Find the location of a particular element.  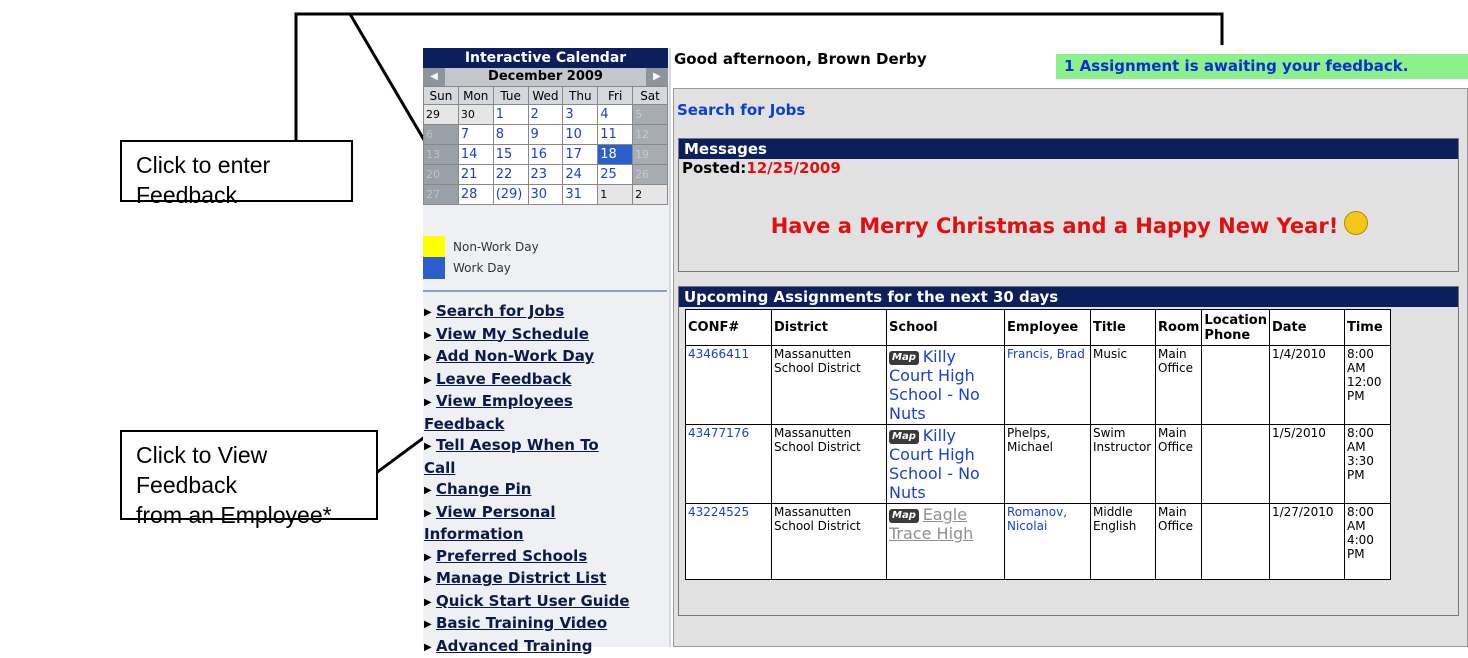

calendar-day: 31 is located at coordinates (580, 195).